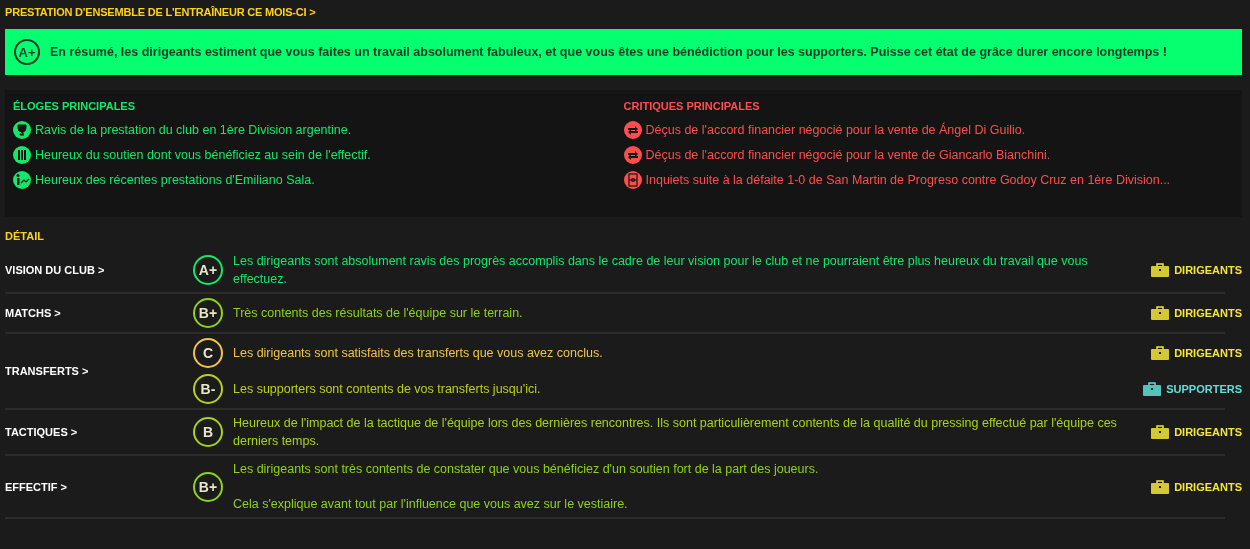 This screenshot has width=1250, height=549. Describe the element at coordinates (22, 180) in the screenshot. I see `player-chart-icon` at that location.